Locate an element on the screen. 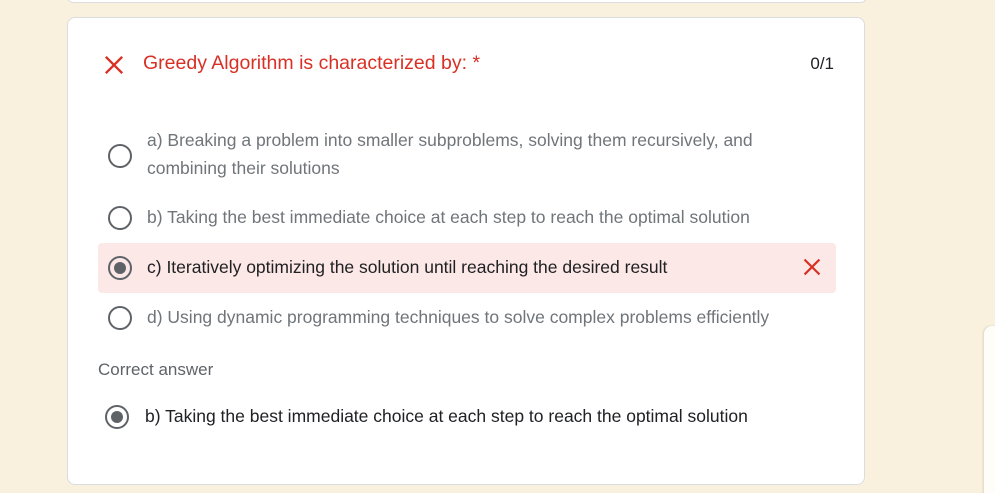 This screenshot has height=493, width=995. side-panel-edge is located at coordinates (989, 409).